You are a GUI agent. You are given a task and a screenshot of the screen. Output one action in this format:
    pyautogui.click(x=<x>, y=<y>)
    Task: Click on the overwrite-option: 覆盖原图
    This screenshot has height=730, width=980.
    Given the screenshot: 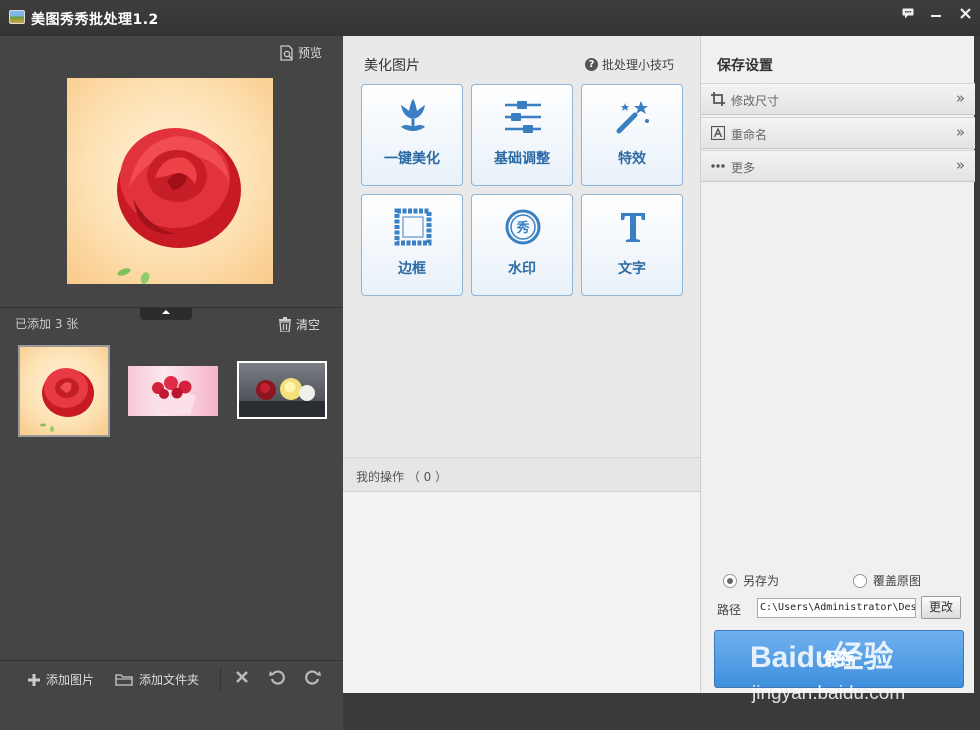 What is the action you would take?
    pyautogui.click(x=887, y=580)
    